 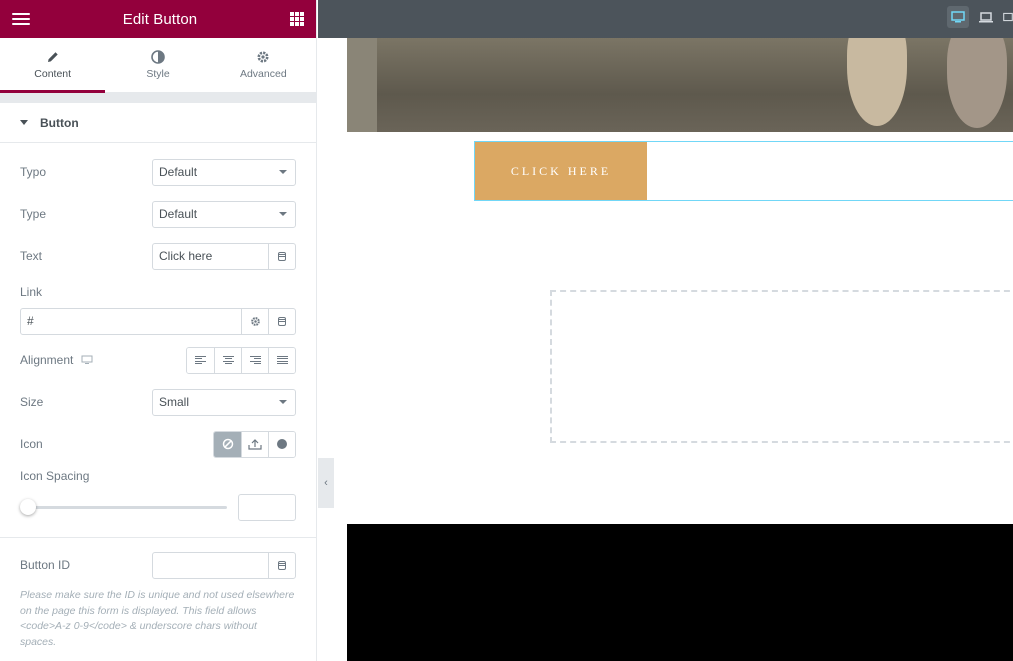 I want to click on hamburger-menu-icon, so click(x=21, y=19).